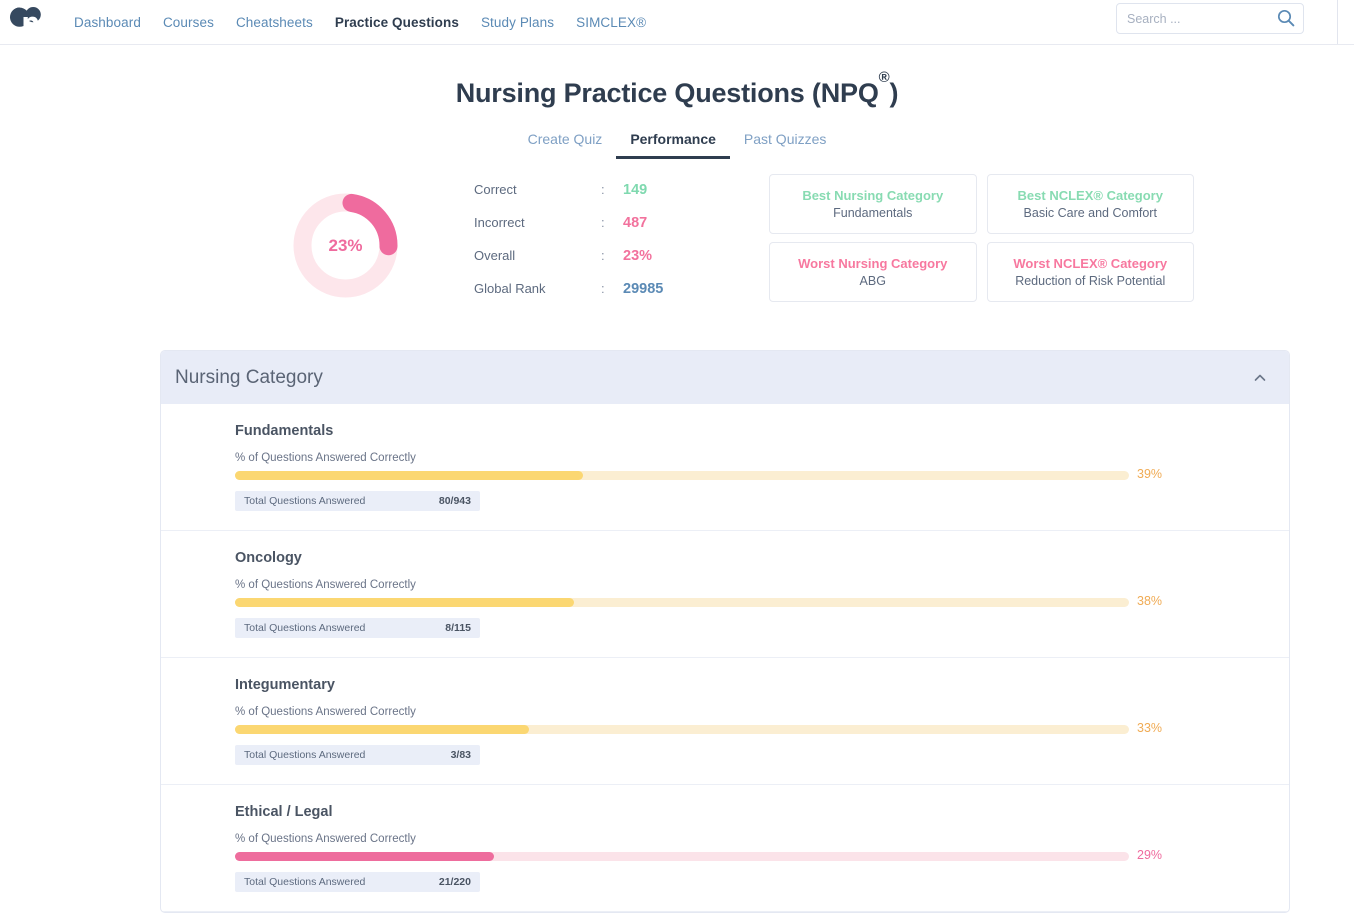  What do you see at coordinates (499, 222) in the screenshot?
I see `stat-label-incorrect: Incorrect` at bounding box center [499, 222].